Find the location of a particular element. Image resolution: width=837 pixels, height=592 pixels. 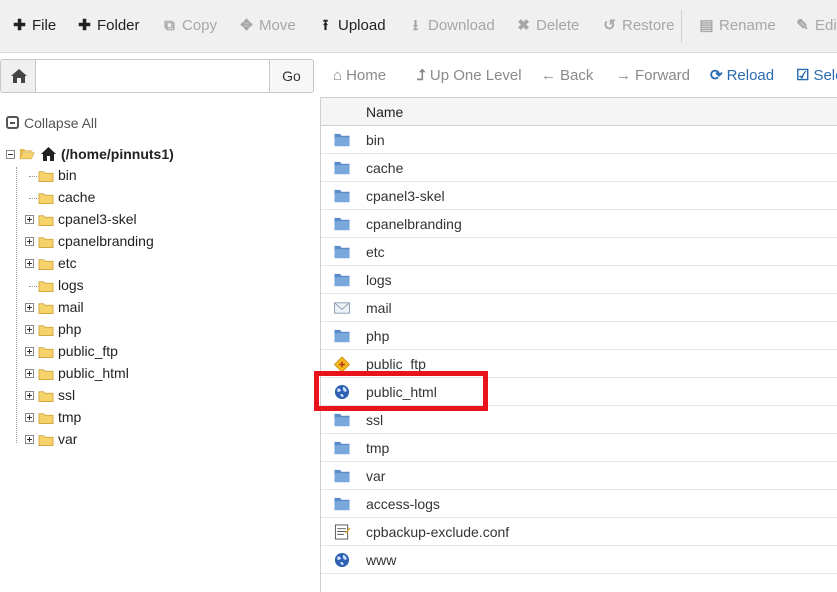

forward-button: → Forward is located at coordinates (653, 76).